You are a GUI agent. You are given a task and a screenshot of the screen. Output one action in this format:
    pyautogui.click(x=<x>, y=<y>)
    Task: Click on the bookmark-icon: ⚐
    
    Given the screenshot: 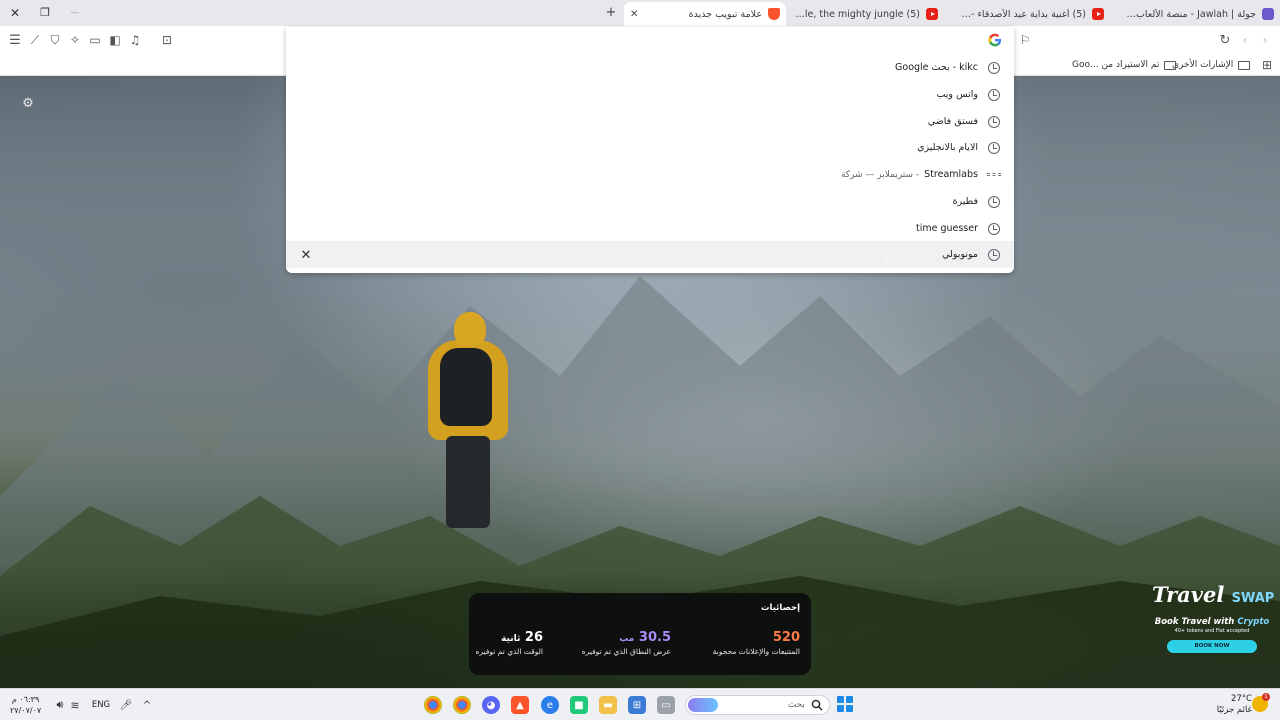 What is the action you would take?
    pyautogui.click(x=1025, y=40)
    